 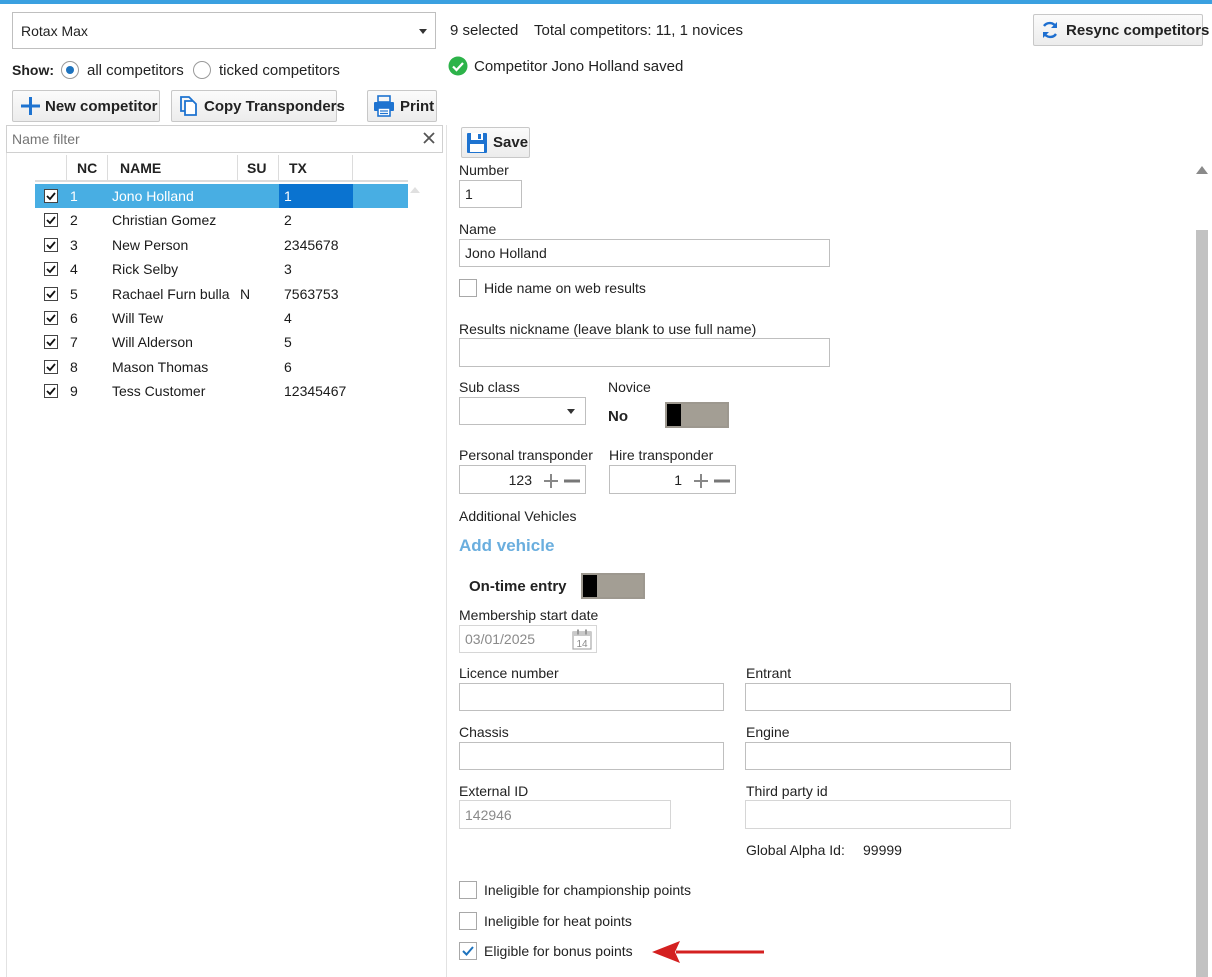 What do you see at coordinates (558, 921) in the screenshot?
I see `ineligible-heat-label: Ineligible for heat points` at bounding box center [558, 921].